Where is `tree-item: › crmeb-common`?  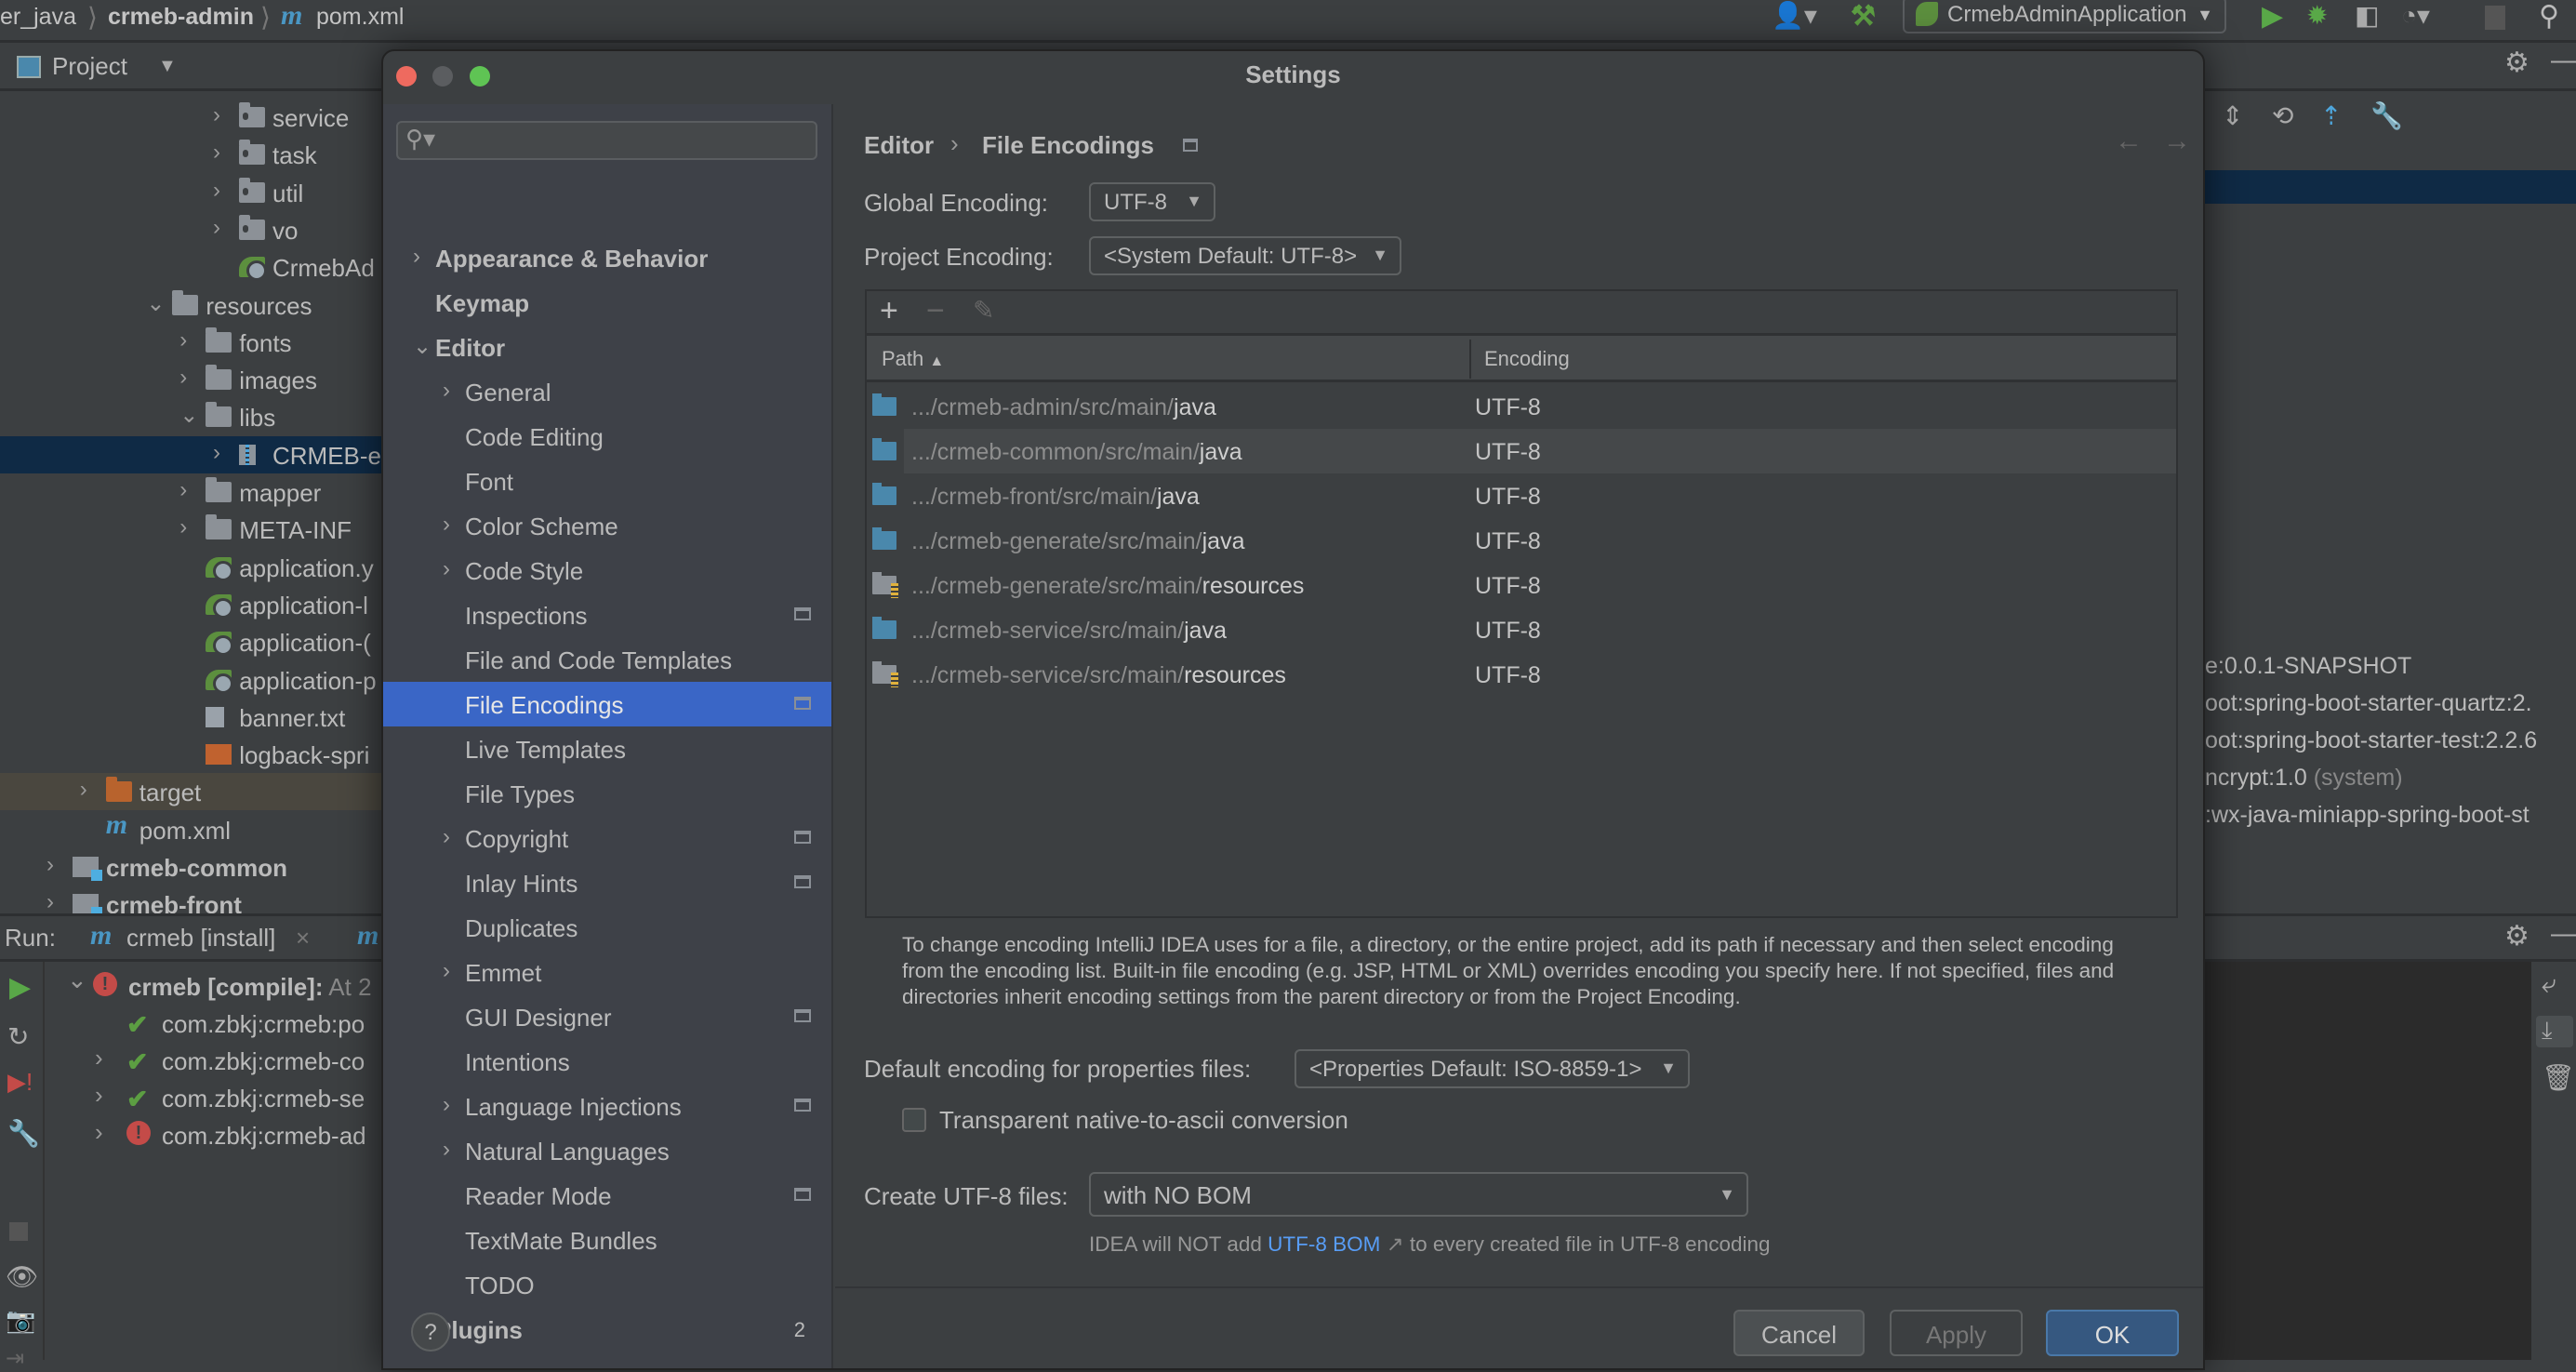 tree-item: › crmeb-common is located at coordinates (190, 867).